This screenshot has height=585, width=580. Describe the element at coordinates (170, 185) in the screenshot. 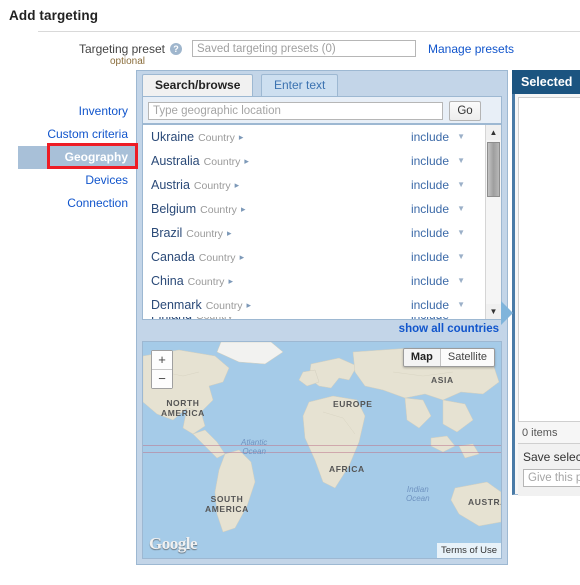

I see `result-name: Austria` at that location.